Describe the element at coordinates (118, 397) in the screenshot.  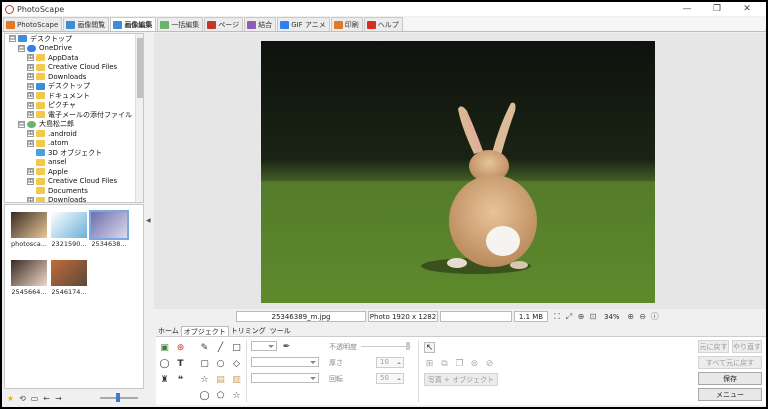
I see `thumbnail-size-slider-knob` at that location.